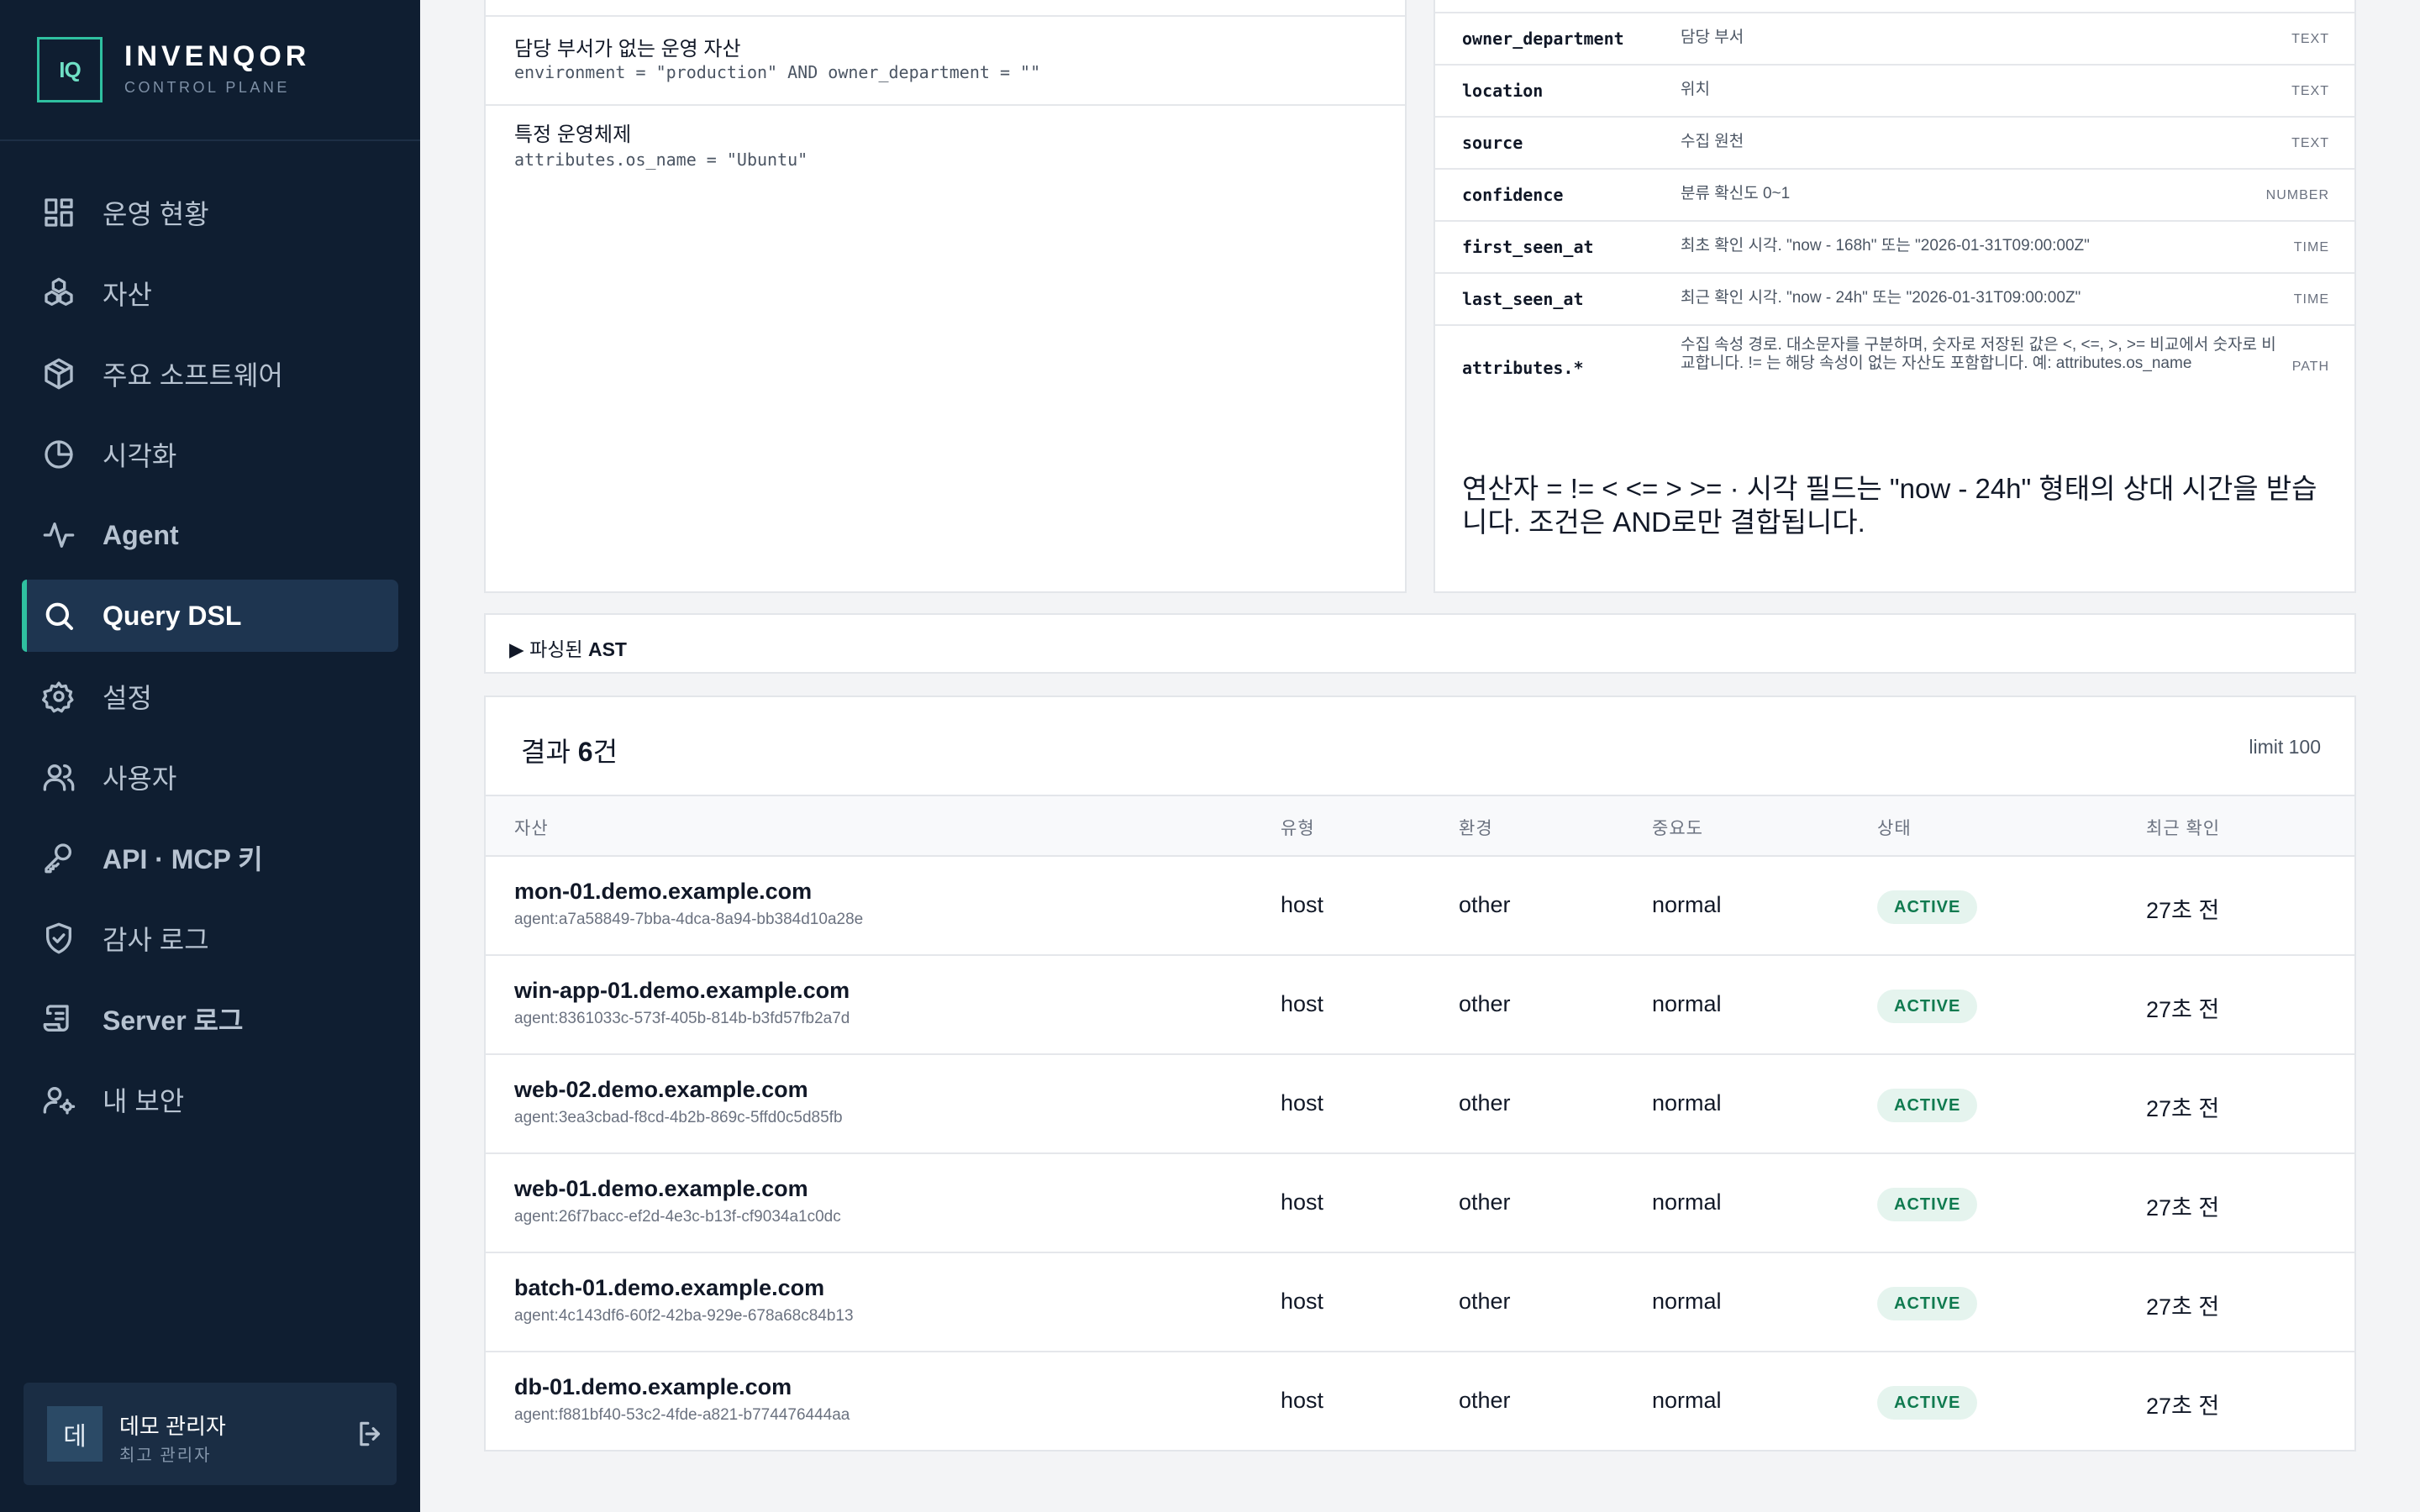 The width and height of the screenshot is (2420, 1512). I want to click on sidebar-item-label: Server 로그, so click(173, 1020).